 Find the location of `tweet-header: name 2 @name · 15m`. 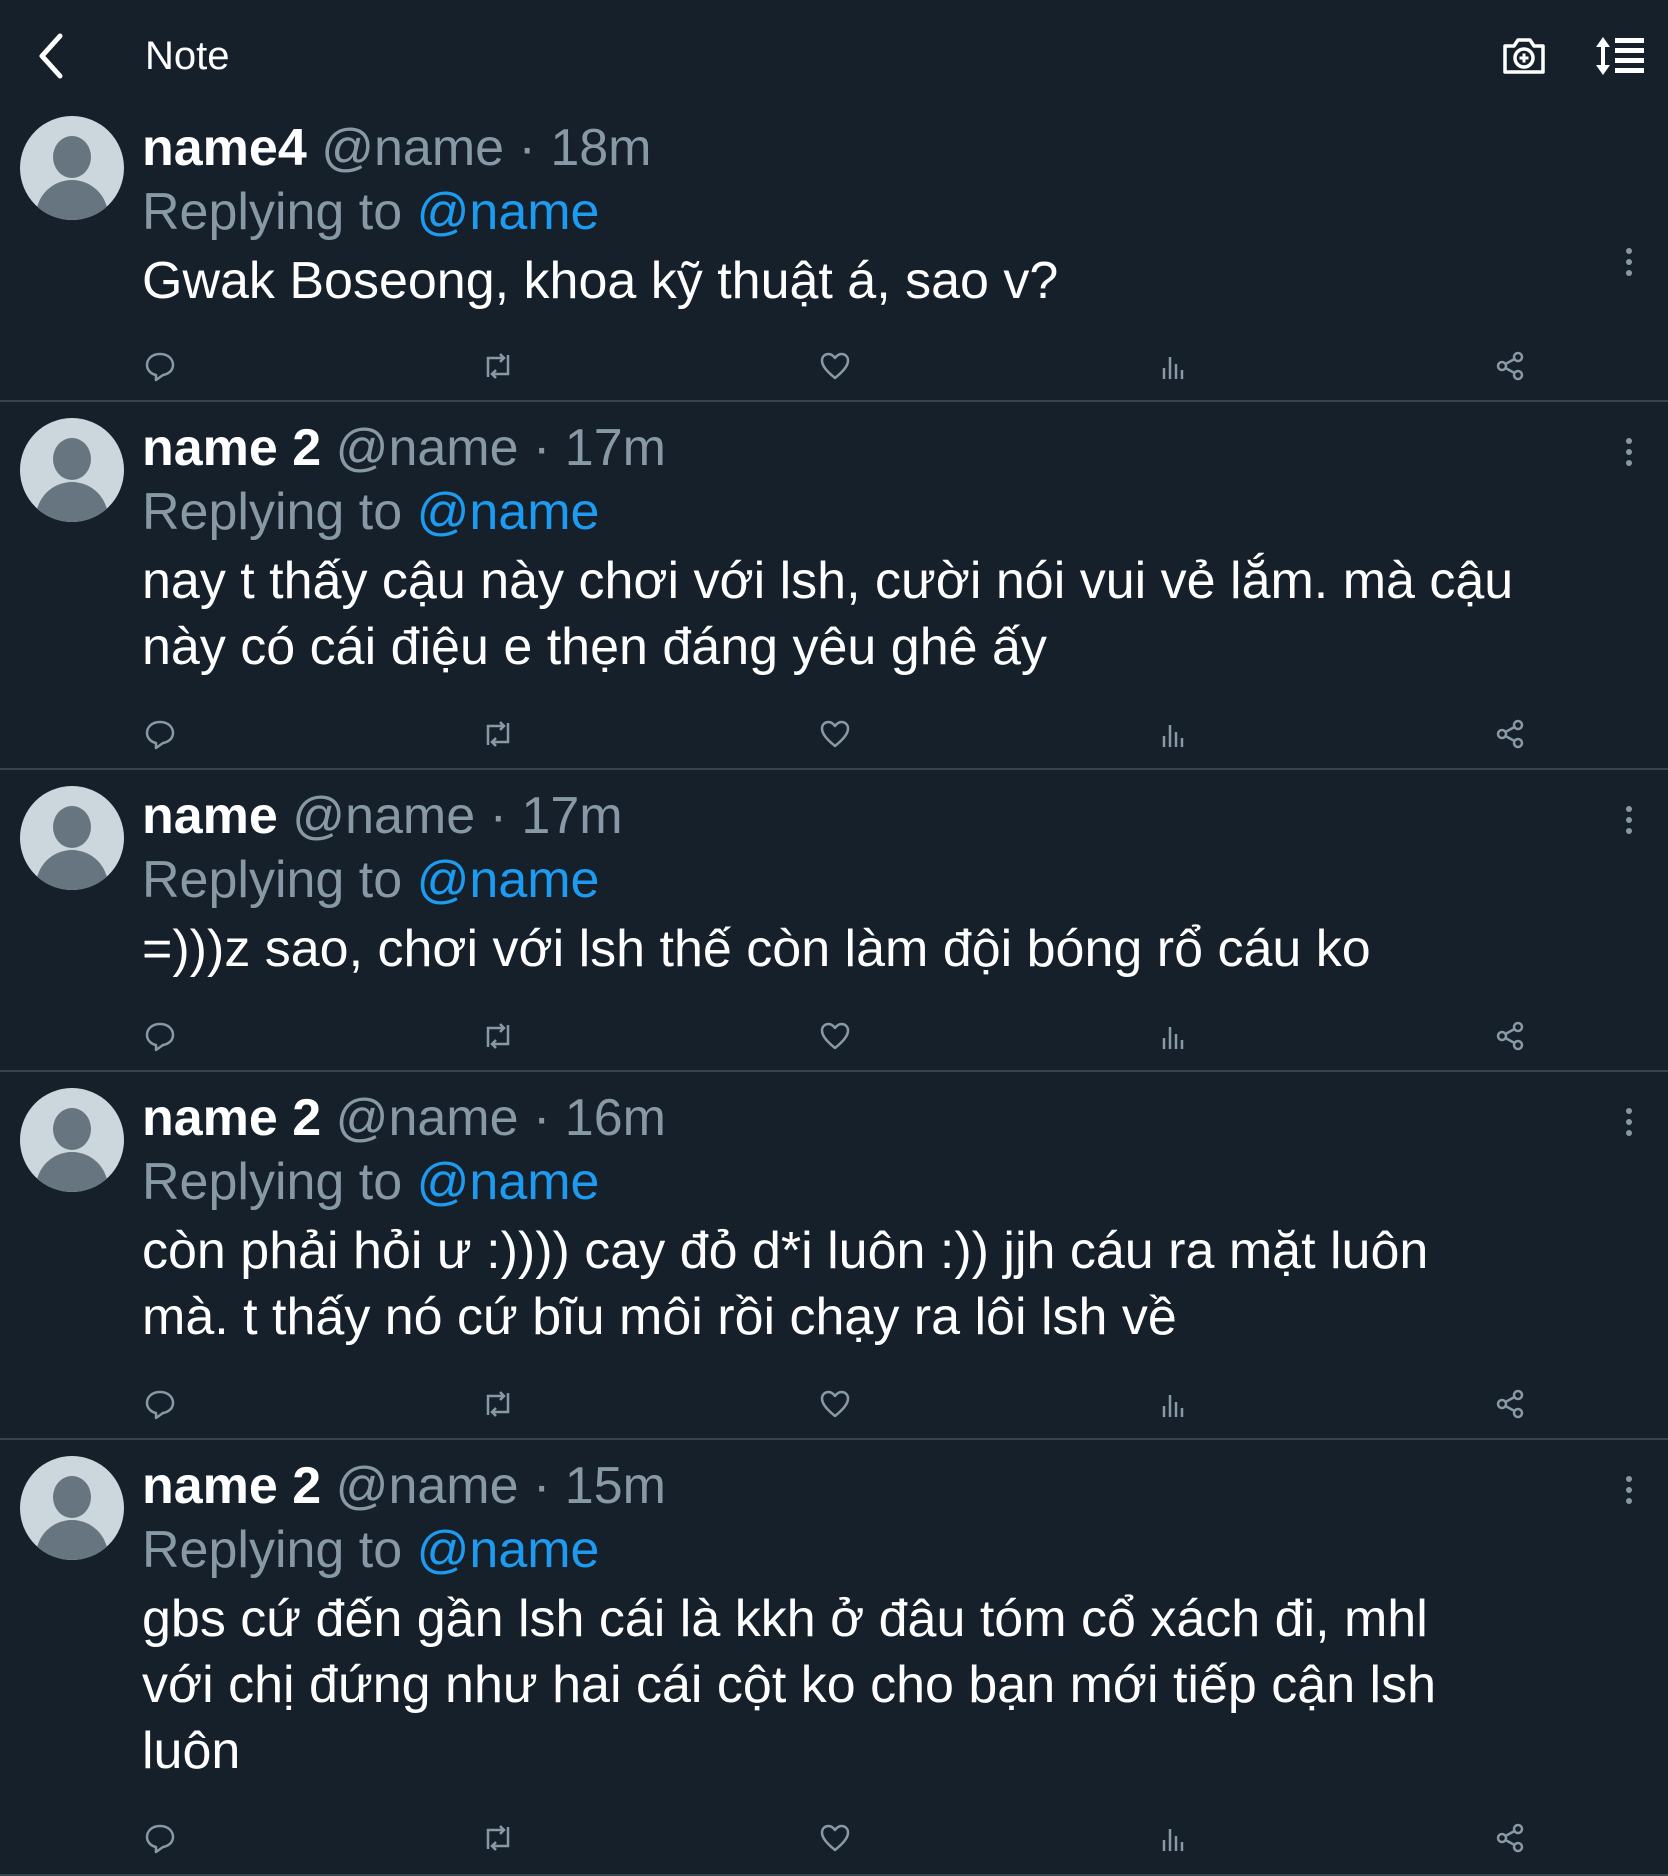

tweet-header: name 2 @name · 15m is located at coordinates (885, 1486).